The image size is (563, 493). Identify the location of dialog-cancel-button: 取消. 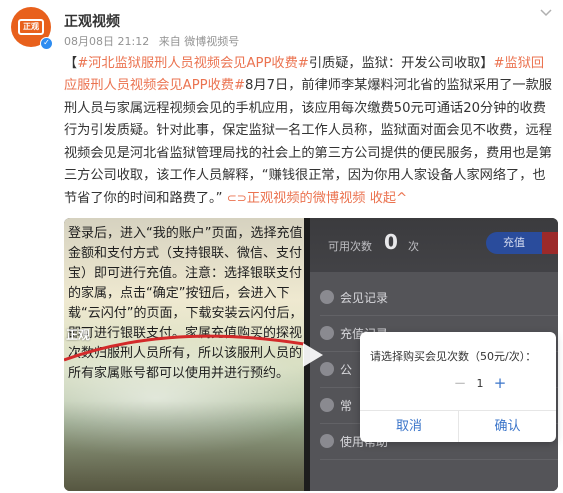
(408, 426).